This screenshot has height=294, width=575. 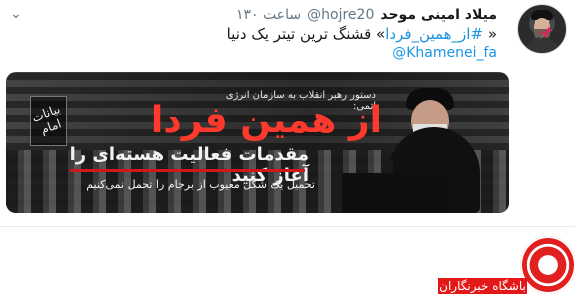 What do you see at coordinates (444, 53) in the screenshot?
I see `mention-link: @Khamenei_fa` at bounding box center [444, 53].